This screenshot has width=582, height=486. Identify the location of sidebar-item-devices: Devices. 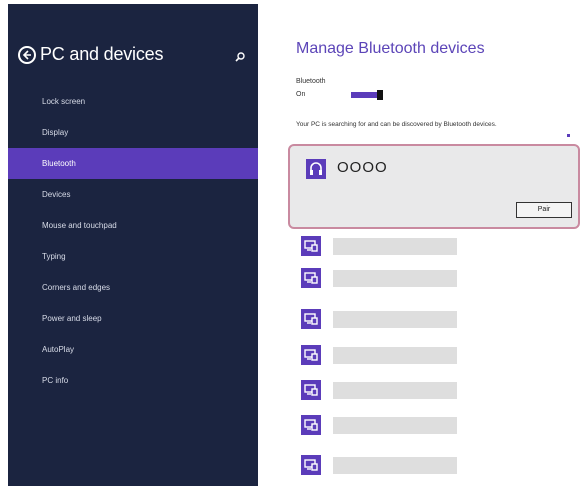
(133, 194).